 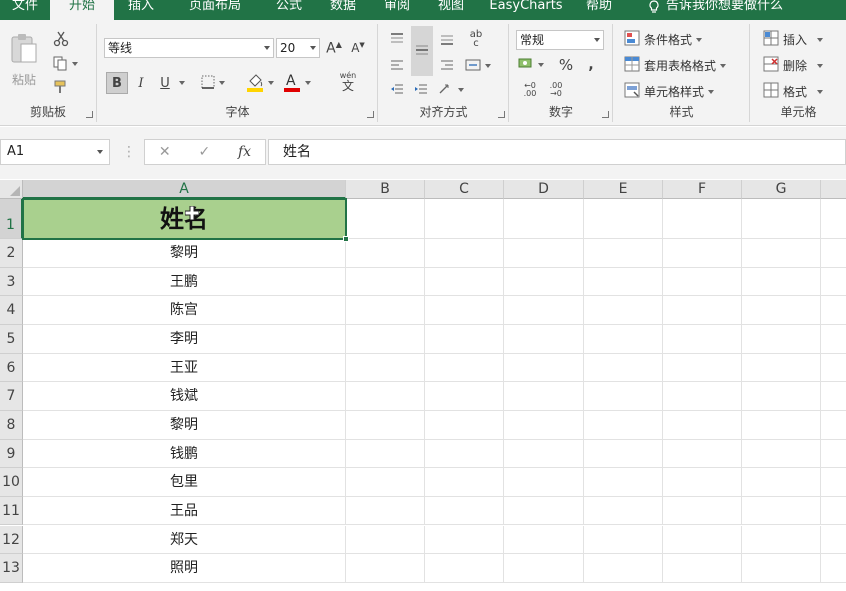 I want to click on row-header-12: 12, so click(x=11, y=540).